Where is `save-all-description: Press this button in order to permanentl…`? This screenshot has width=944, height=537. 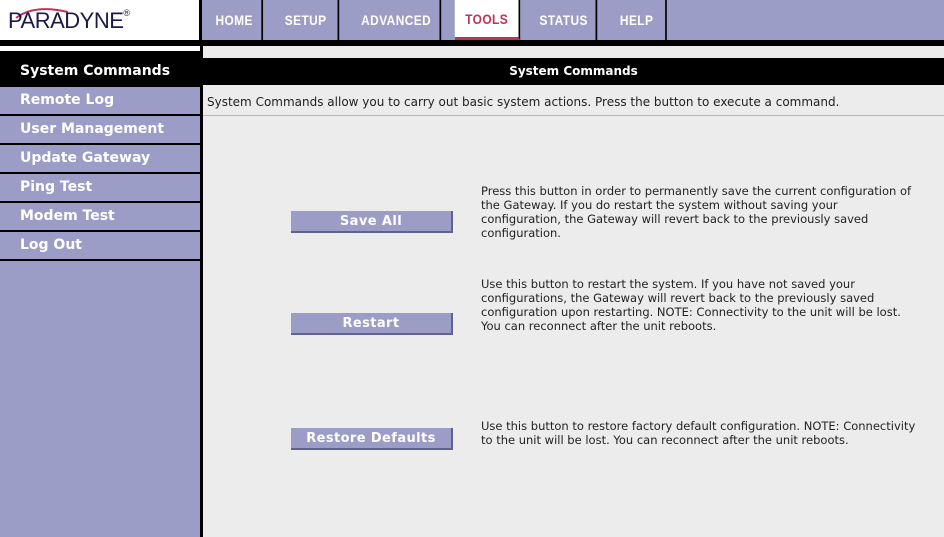 save-all-description: Press this button in order to permanentl… is located at coordinates (696, 212).